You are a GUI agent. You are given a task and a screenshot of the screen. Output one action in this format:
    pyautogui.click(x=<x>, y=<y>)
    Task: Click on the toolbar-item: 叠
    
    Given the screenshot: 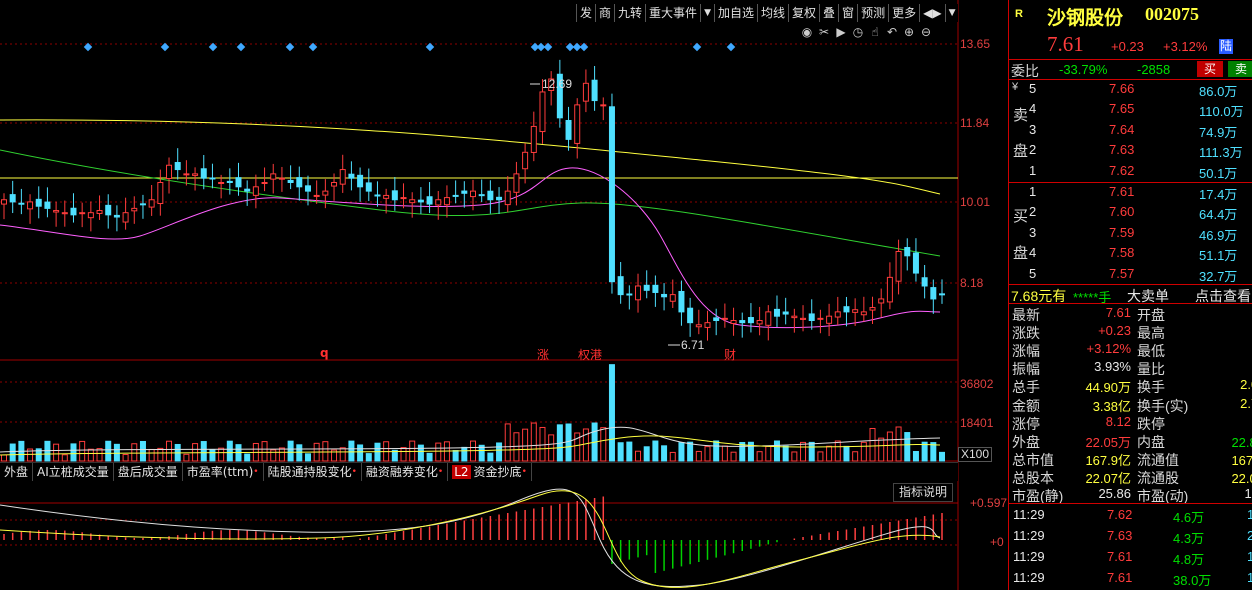 What is the action you would take?
    pyautogui.click(x=828, y=13)
    